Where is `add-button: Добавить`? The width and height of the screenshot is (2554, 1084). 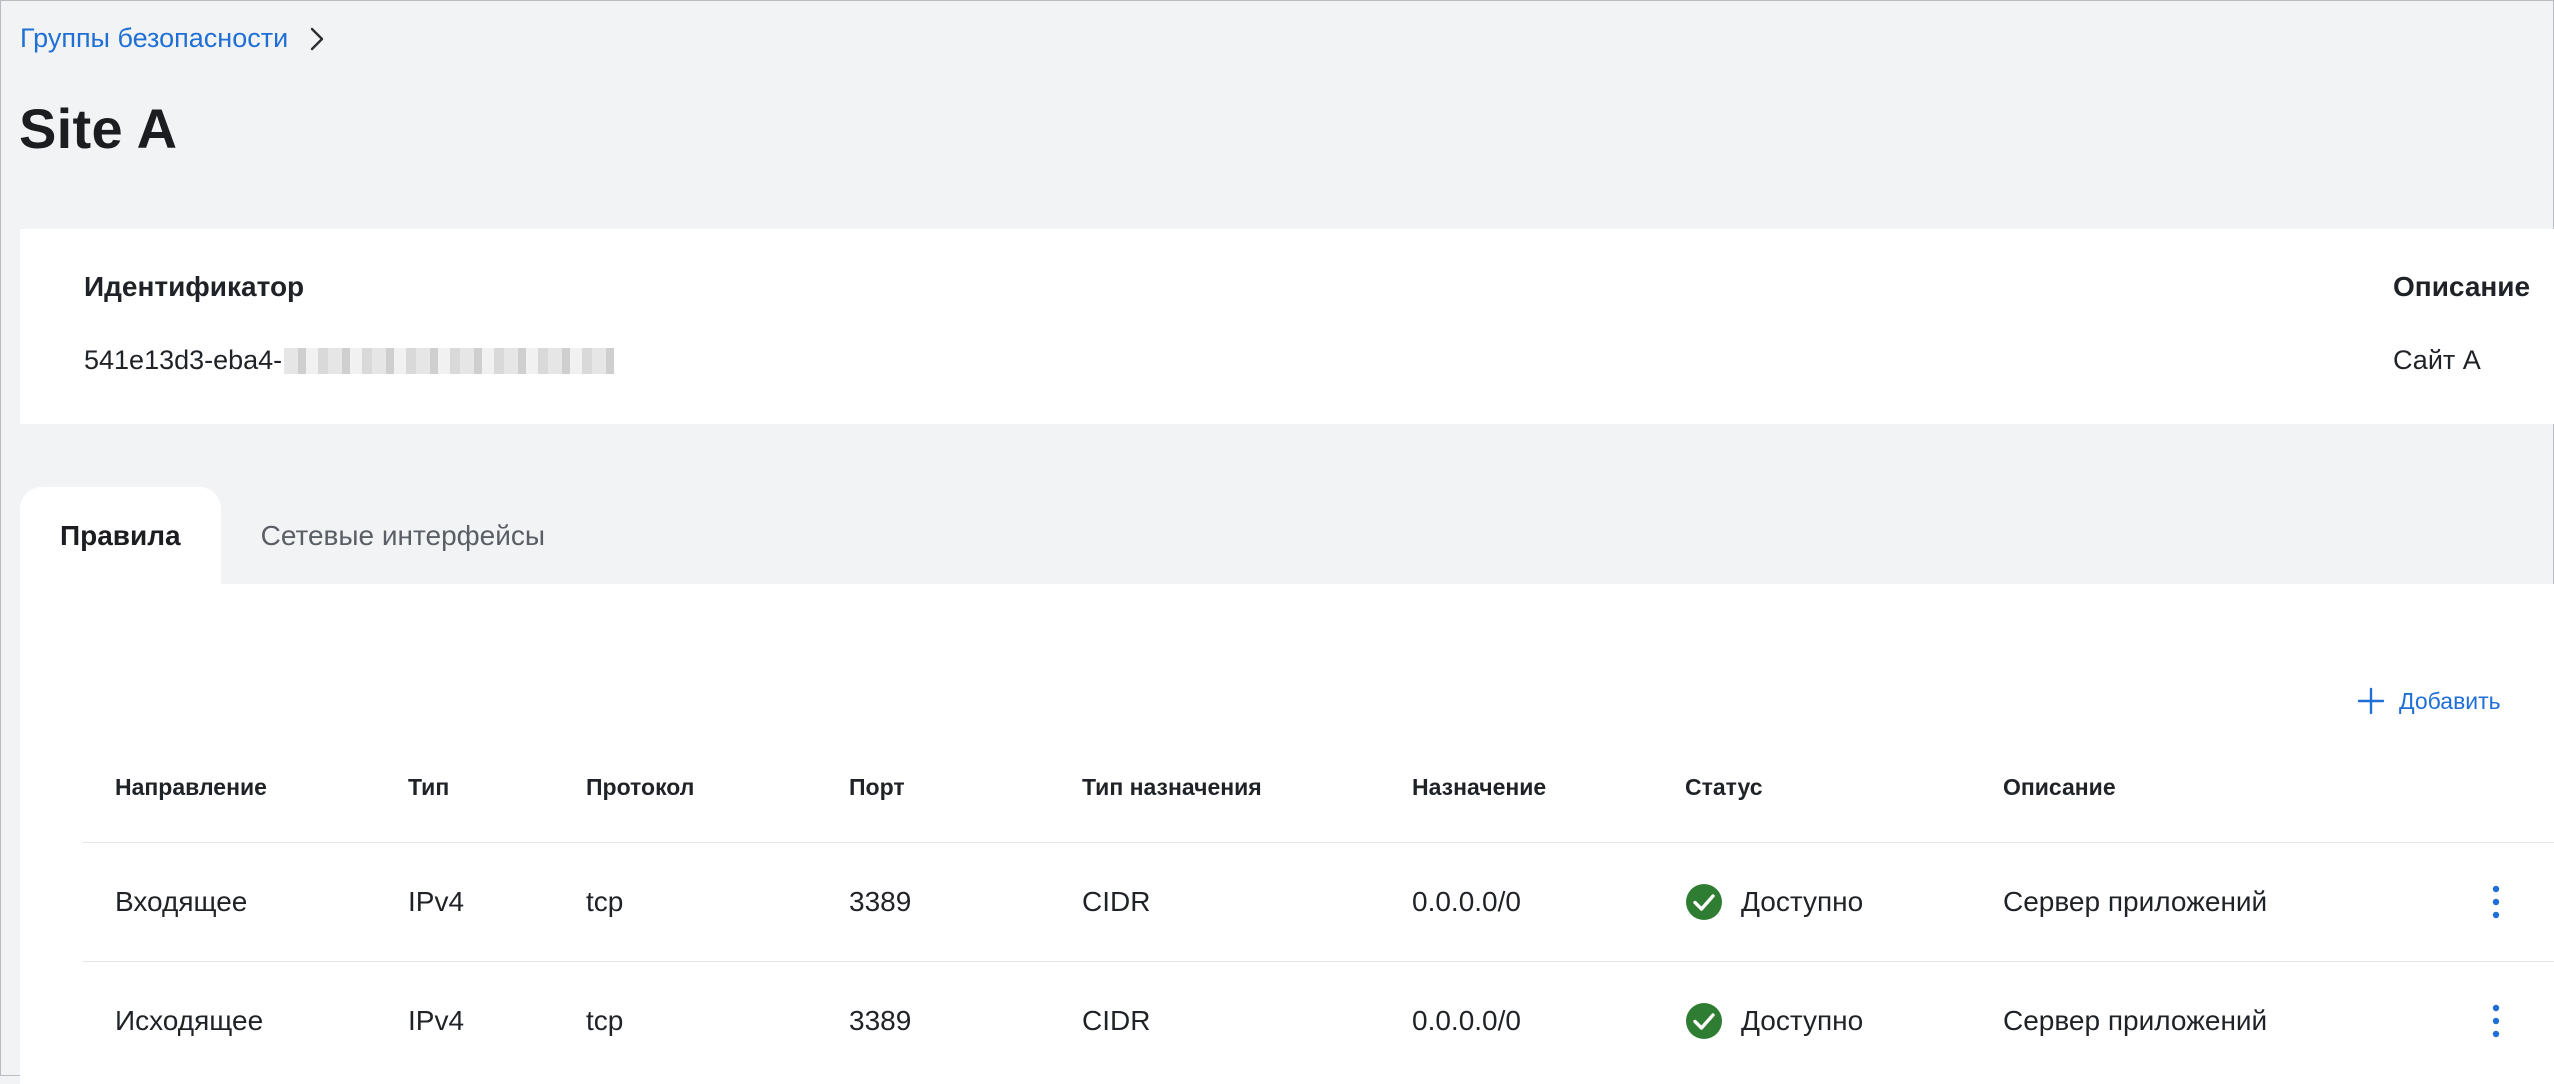
add-button: Добавить is located at coordinates (2429, 701).